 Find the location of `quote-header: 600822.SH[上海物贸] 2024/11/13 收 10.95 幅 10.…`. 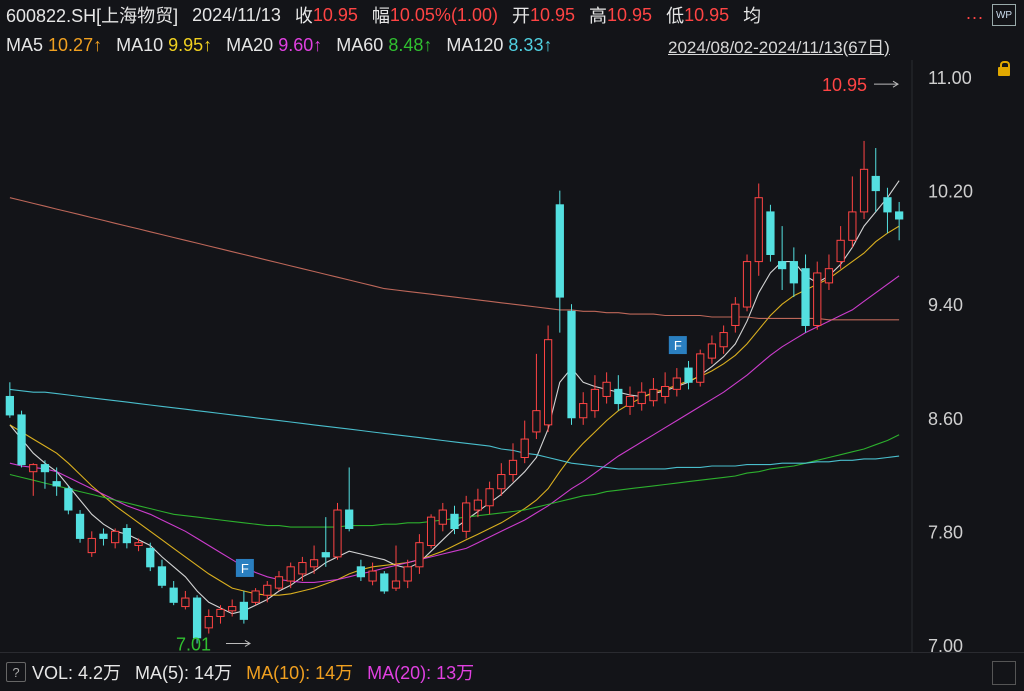

quote-header: 600822.SH[上海物贸] 2024/11/13 收 10.95 幅 10.… is located at coordinates (512, 15).